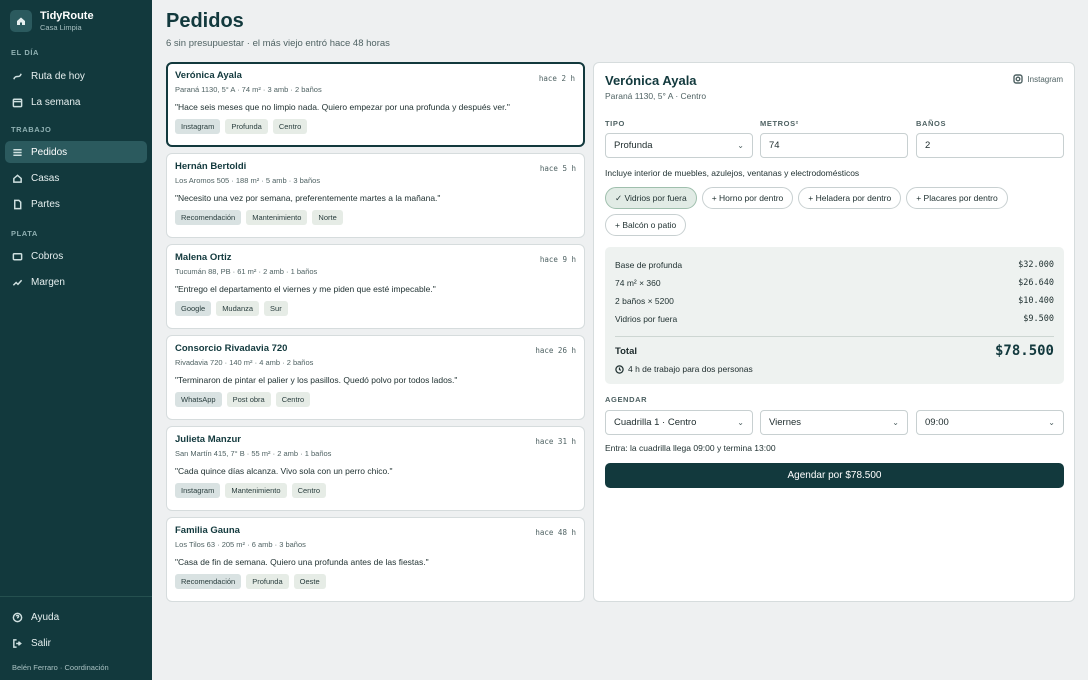 The image size is (1088, 680). What do you see at coordinates (651, 80) in the screenshot?
I see `client-name: Verónica Ayala` at bounding box center [651, 80].